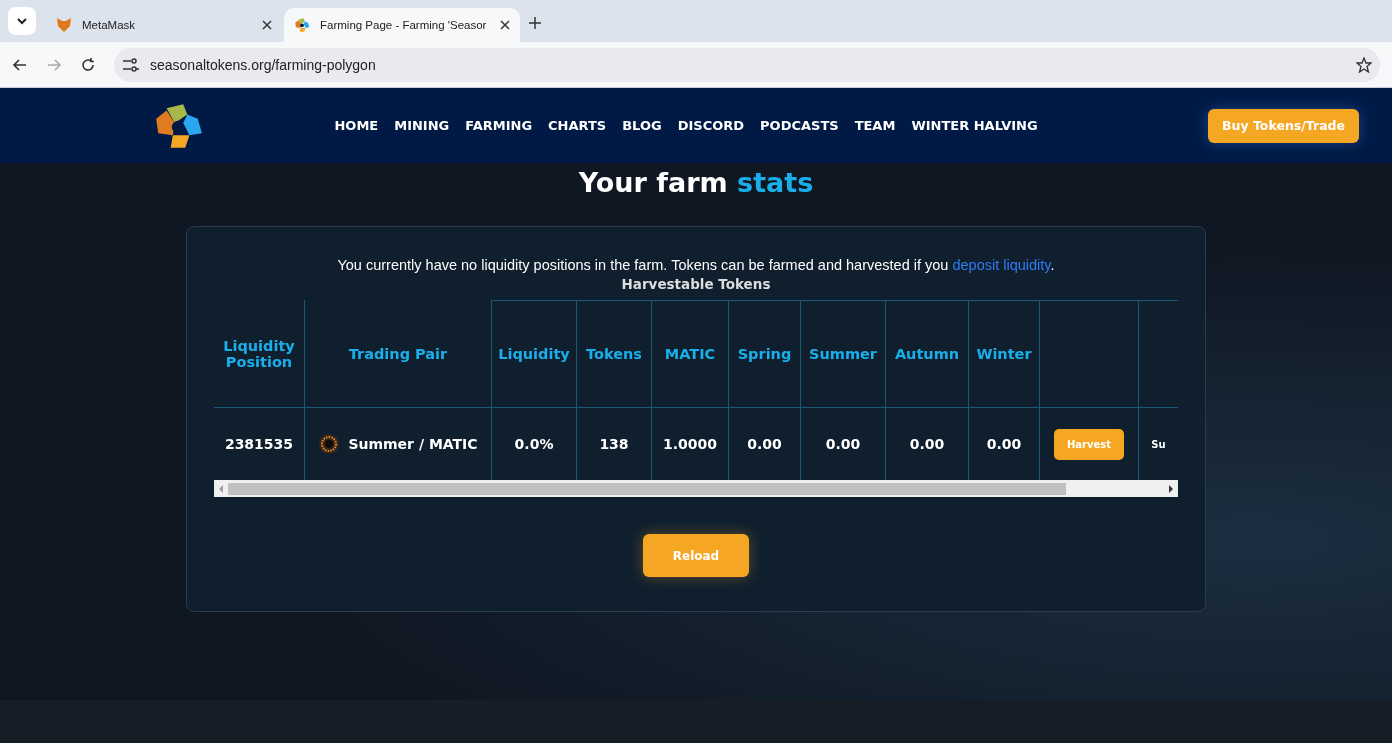 The image size is (1392, 743). Describe the element at coordinates (577, 125) in the screenshot. I see `nav-link: CHARTS` at that location.